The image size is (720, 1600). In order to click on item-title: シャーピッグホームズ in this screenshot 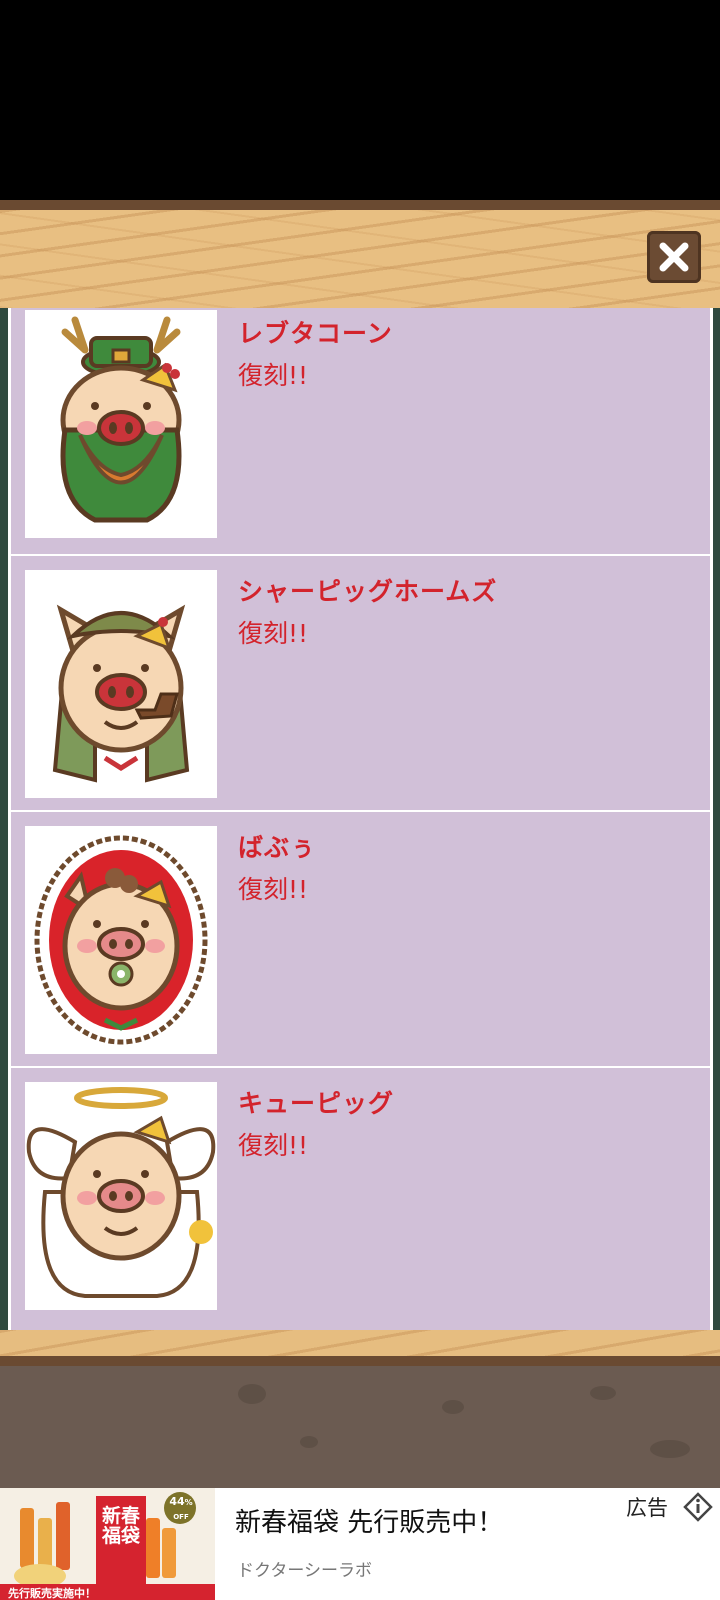, I will do `click(368, 591)`.